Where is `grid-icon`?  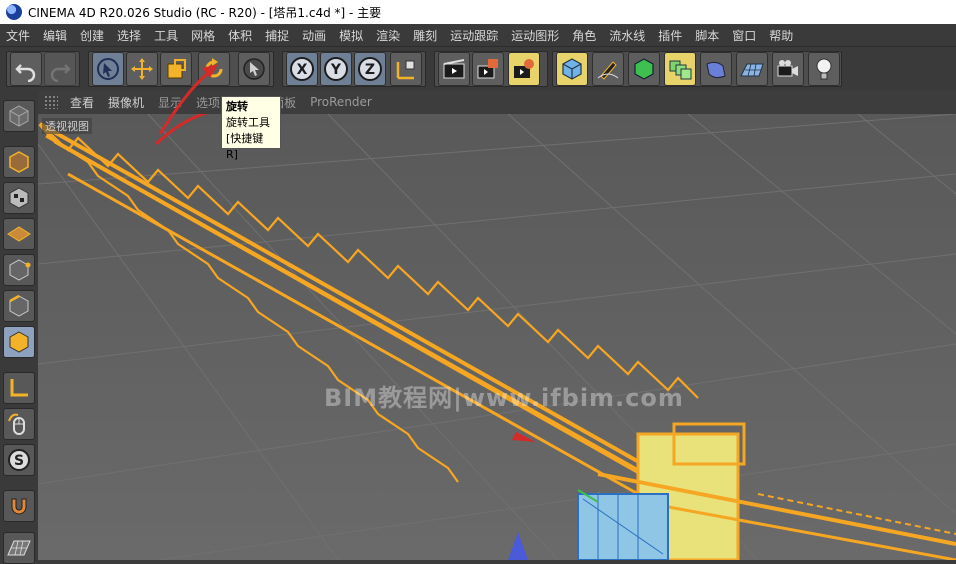
grid-icon is located at coordinates (19, 548).